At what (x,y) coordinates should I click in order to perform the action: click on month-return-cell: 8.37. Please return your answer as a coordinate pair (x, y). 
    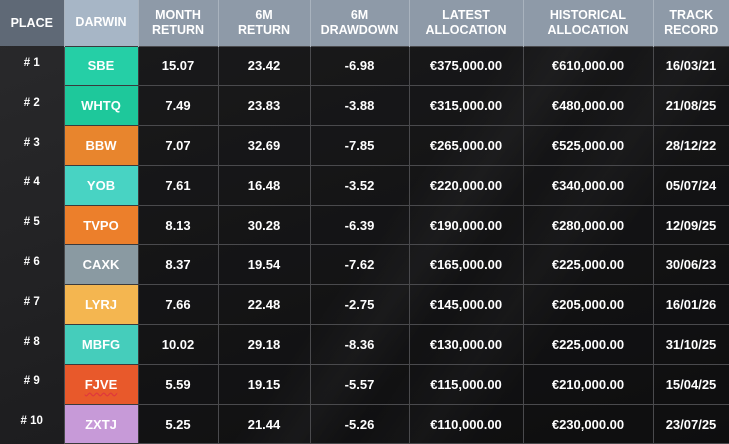
    Looking at the image, I should click on (178, 265).